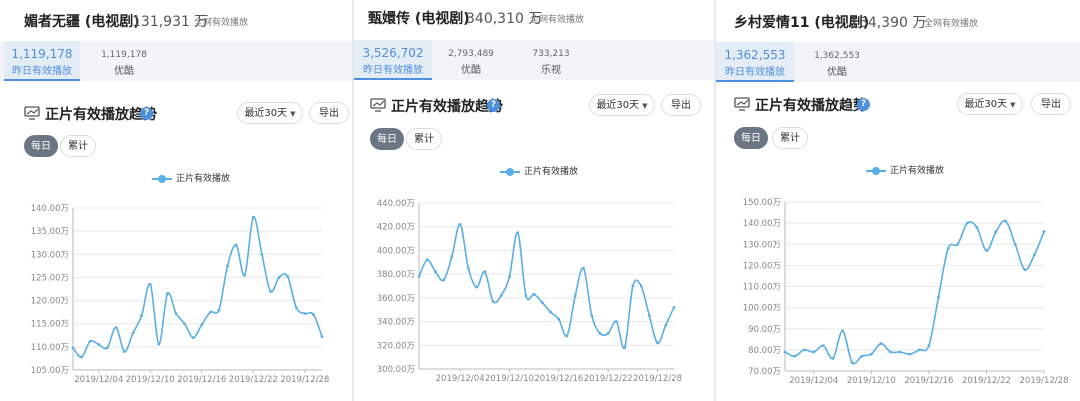 Image resolution: width=1080 pixels, height=401 pixels. I want to click on y-tick-label: 130.00万, so click(762, 245).